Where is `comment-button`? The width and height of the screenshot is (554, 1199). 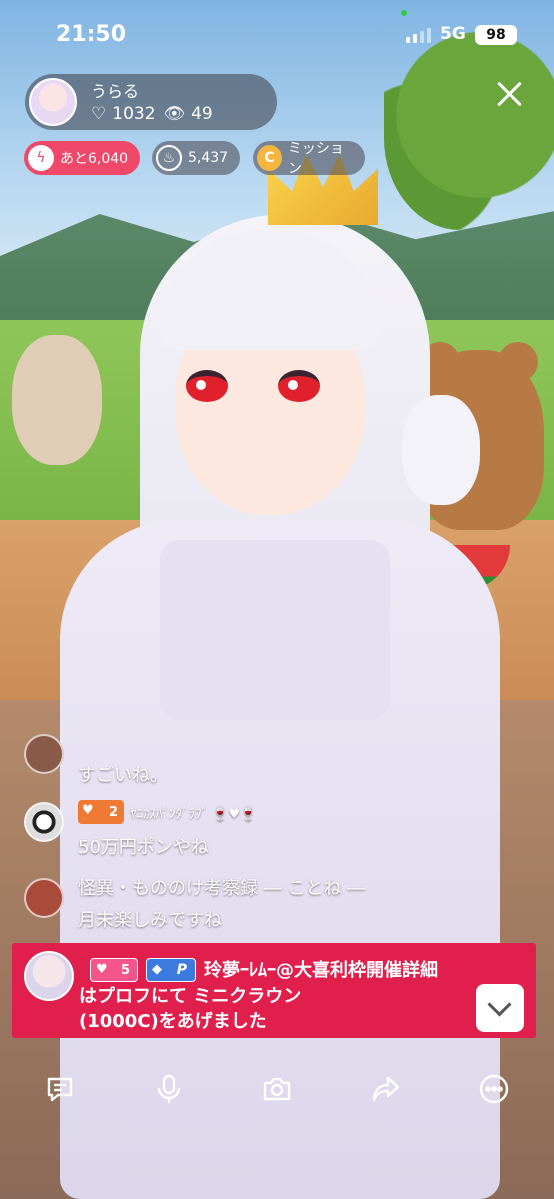
comment-button is located at coordinates (60, 1089).